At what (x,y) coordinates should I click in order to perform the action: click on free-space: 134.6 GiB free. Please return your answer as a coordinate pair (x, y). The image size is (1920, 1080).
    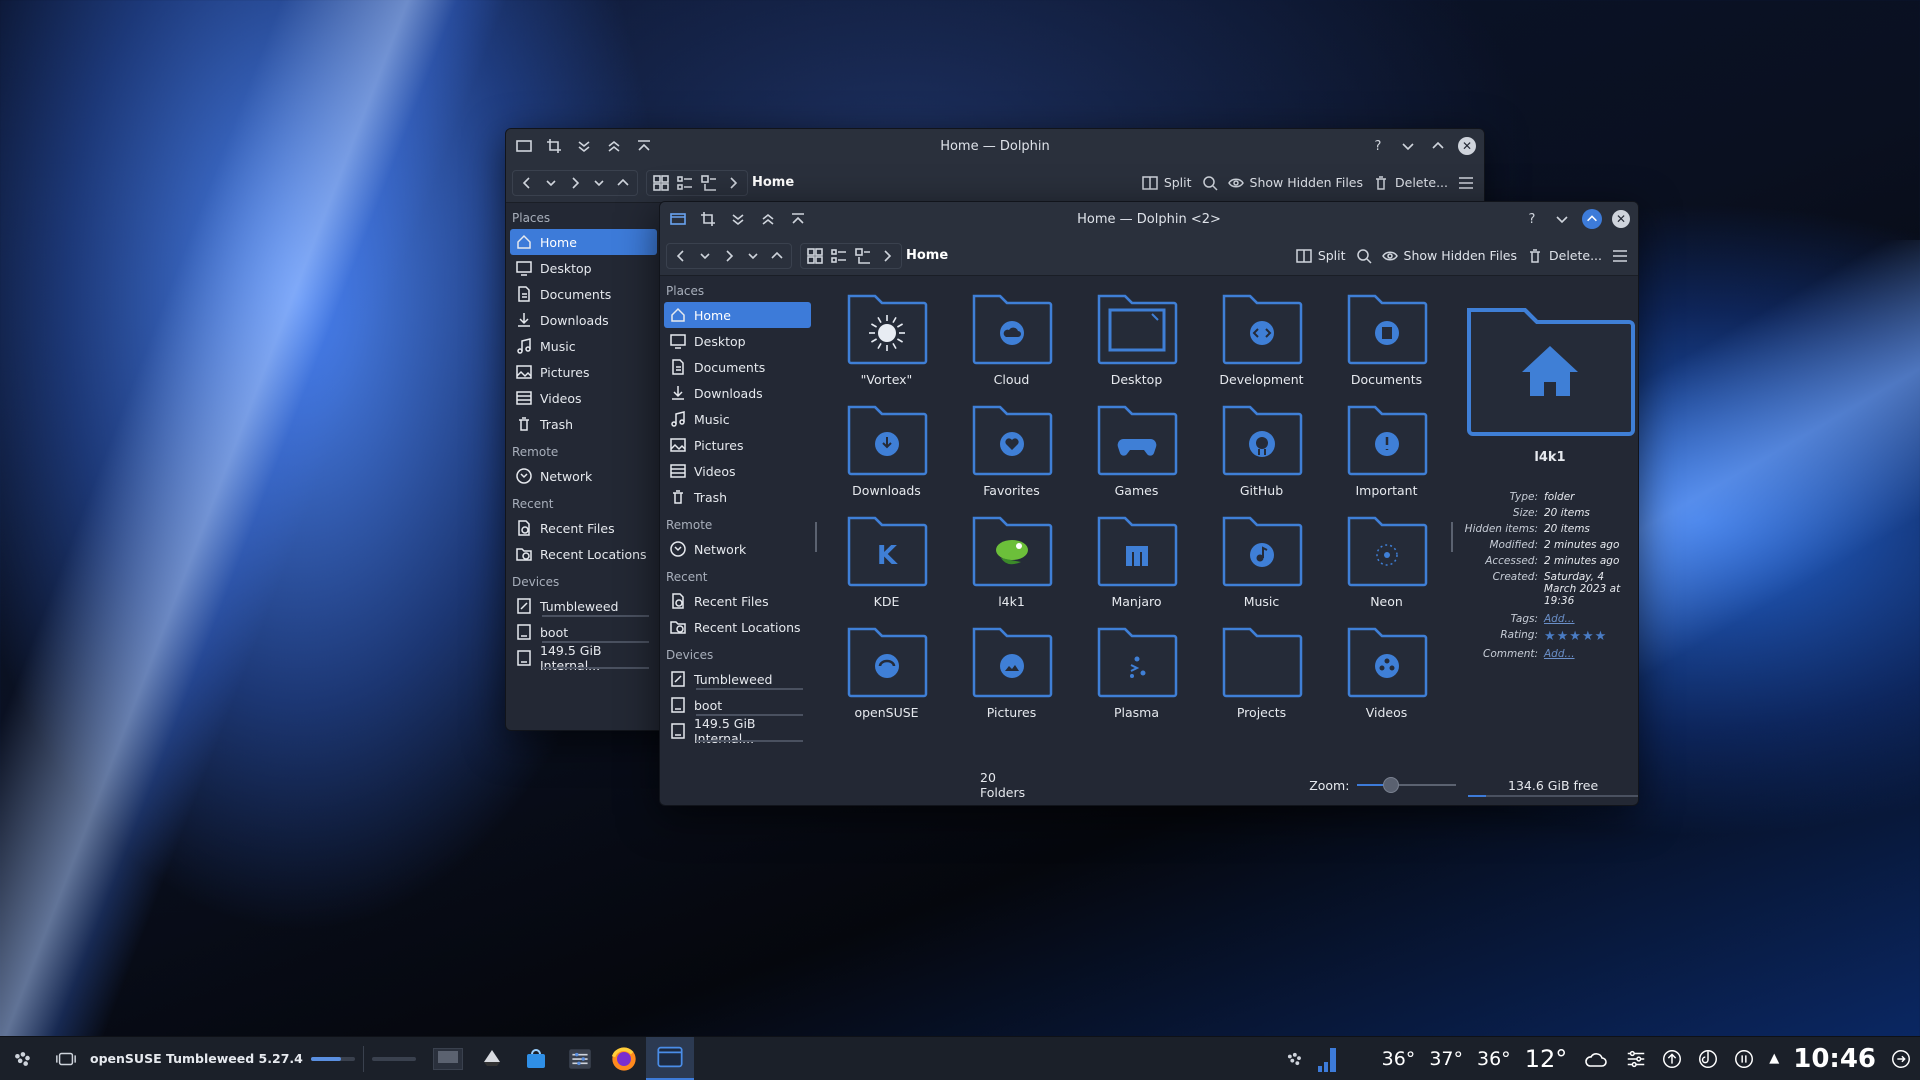
    Looking at the image, I should click on (1553, 785).